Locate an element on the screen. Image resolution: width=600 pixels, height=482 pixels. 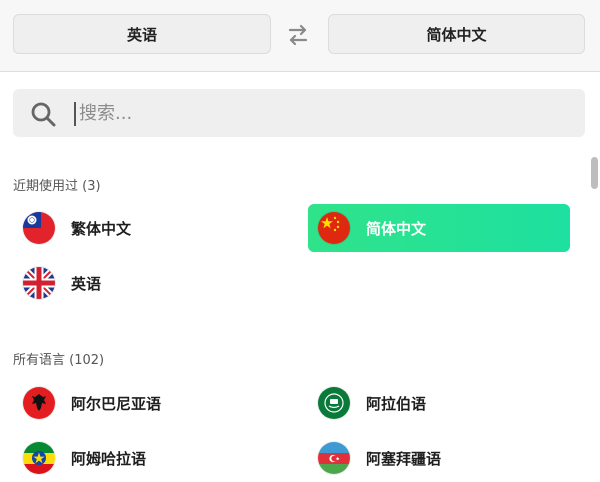
language-label: 阿塞拜疆语 is located at coordinates (404, 458).